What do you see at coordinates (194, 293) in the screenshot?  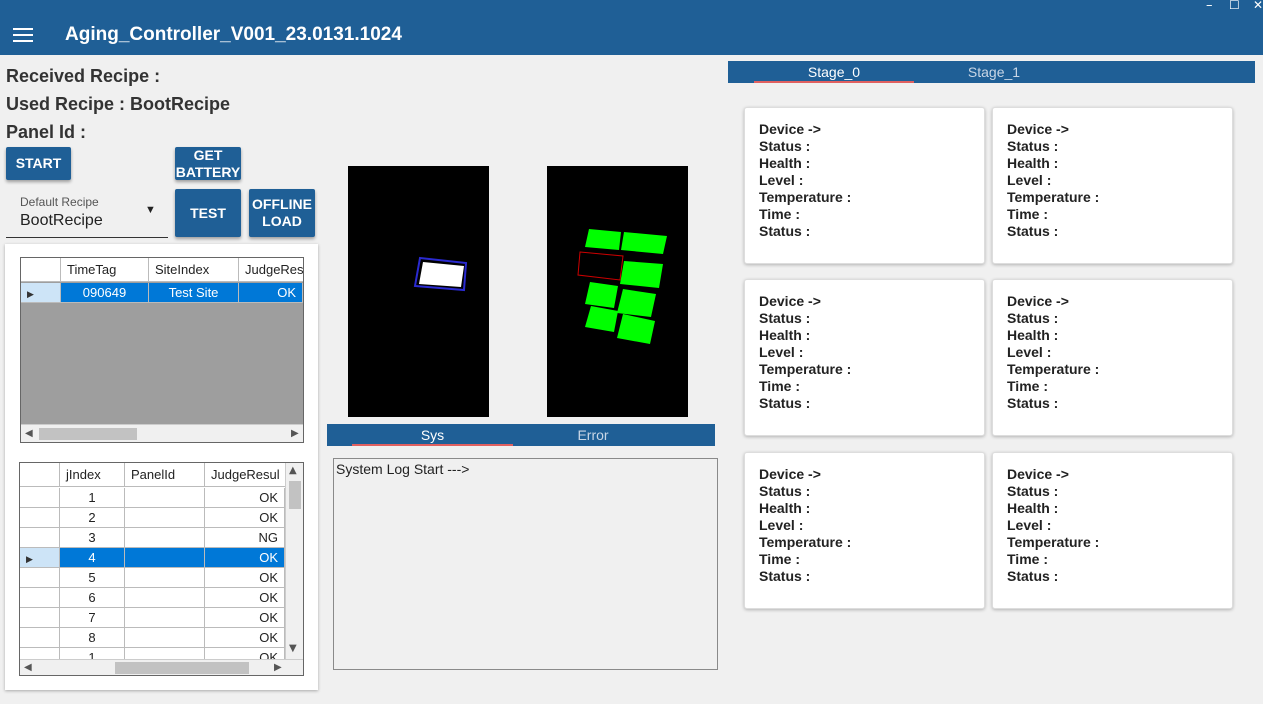 I see `cell-siteindex: Test Site` at bounding box center [194, 293].